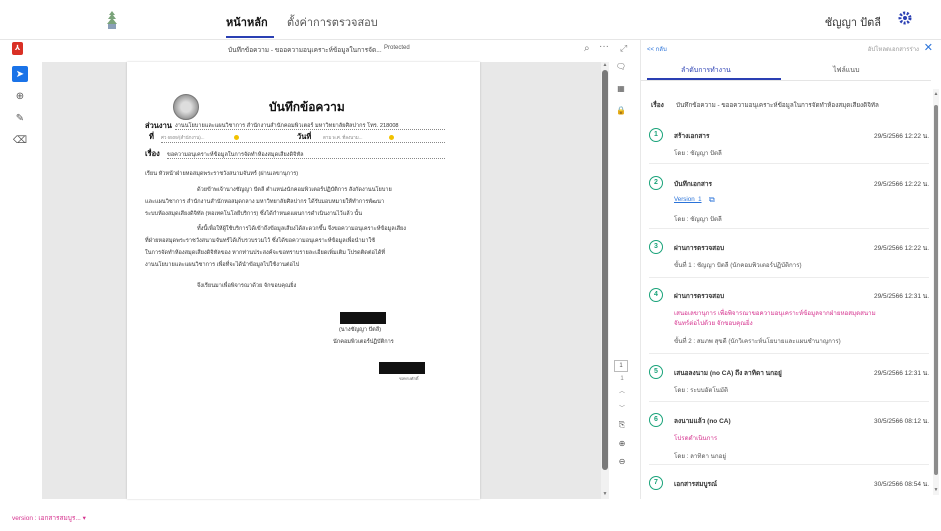 The image size is (941, 531). Describe the element at coordinates (363, 342) in the screenshot. I see `memo-signer-title: นักคอมพิวเตอร์ปฏิบัติการ` at that location.